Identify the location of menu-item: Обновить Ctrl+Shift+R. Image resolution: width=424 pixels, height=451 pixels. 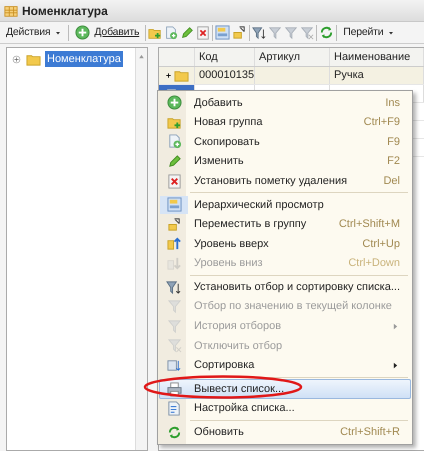
(285, 432).